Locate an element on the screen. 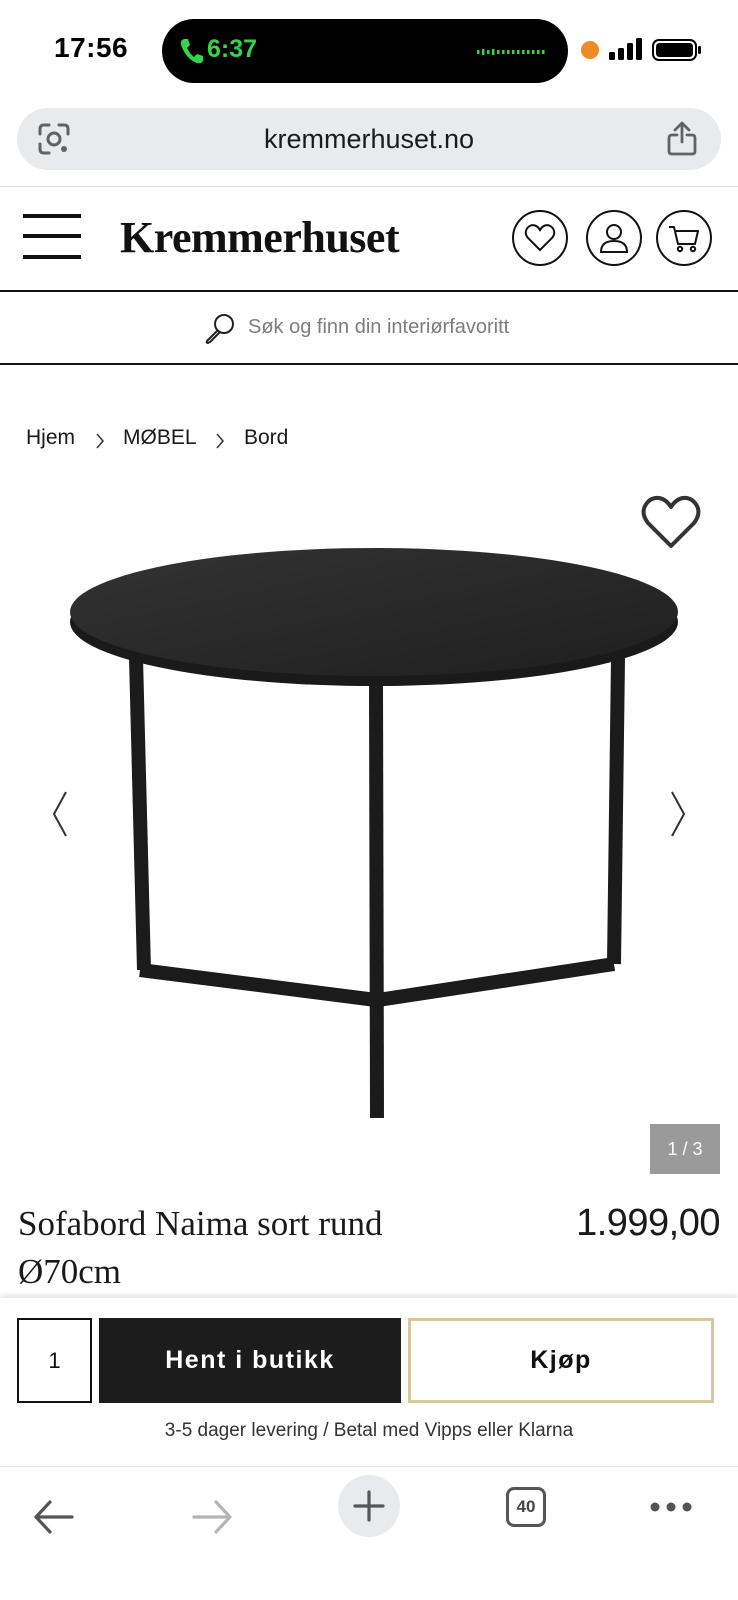 The width and height of the screenshot is (738, 1600). new-tab-button is located at coordinates (369, 1506).